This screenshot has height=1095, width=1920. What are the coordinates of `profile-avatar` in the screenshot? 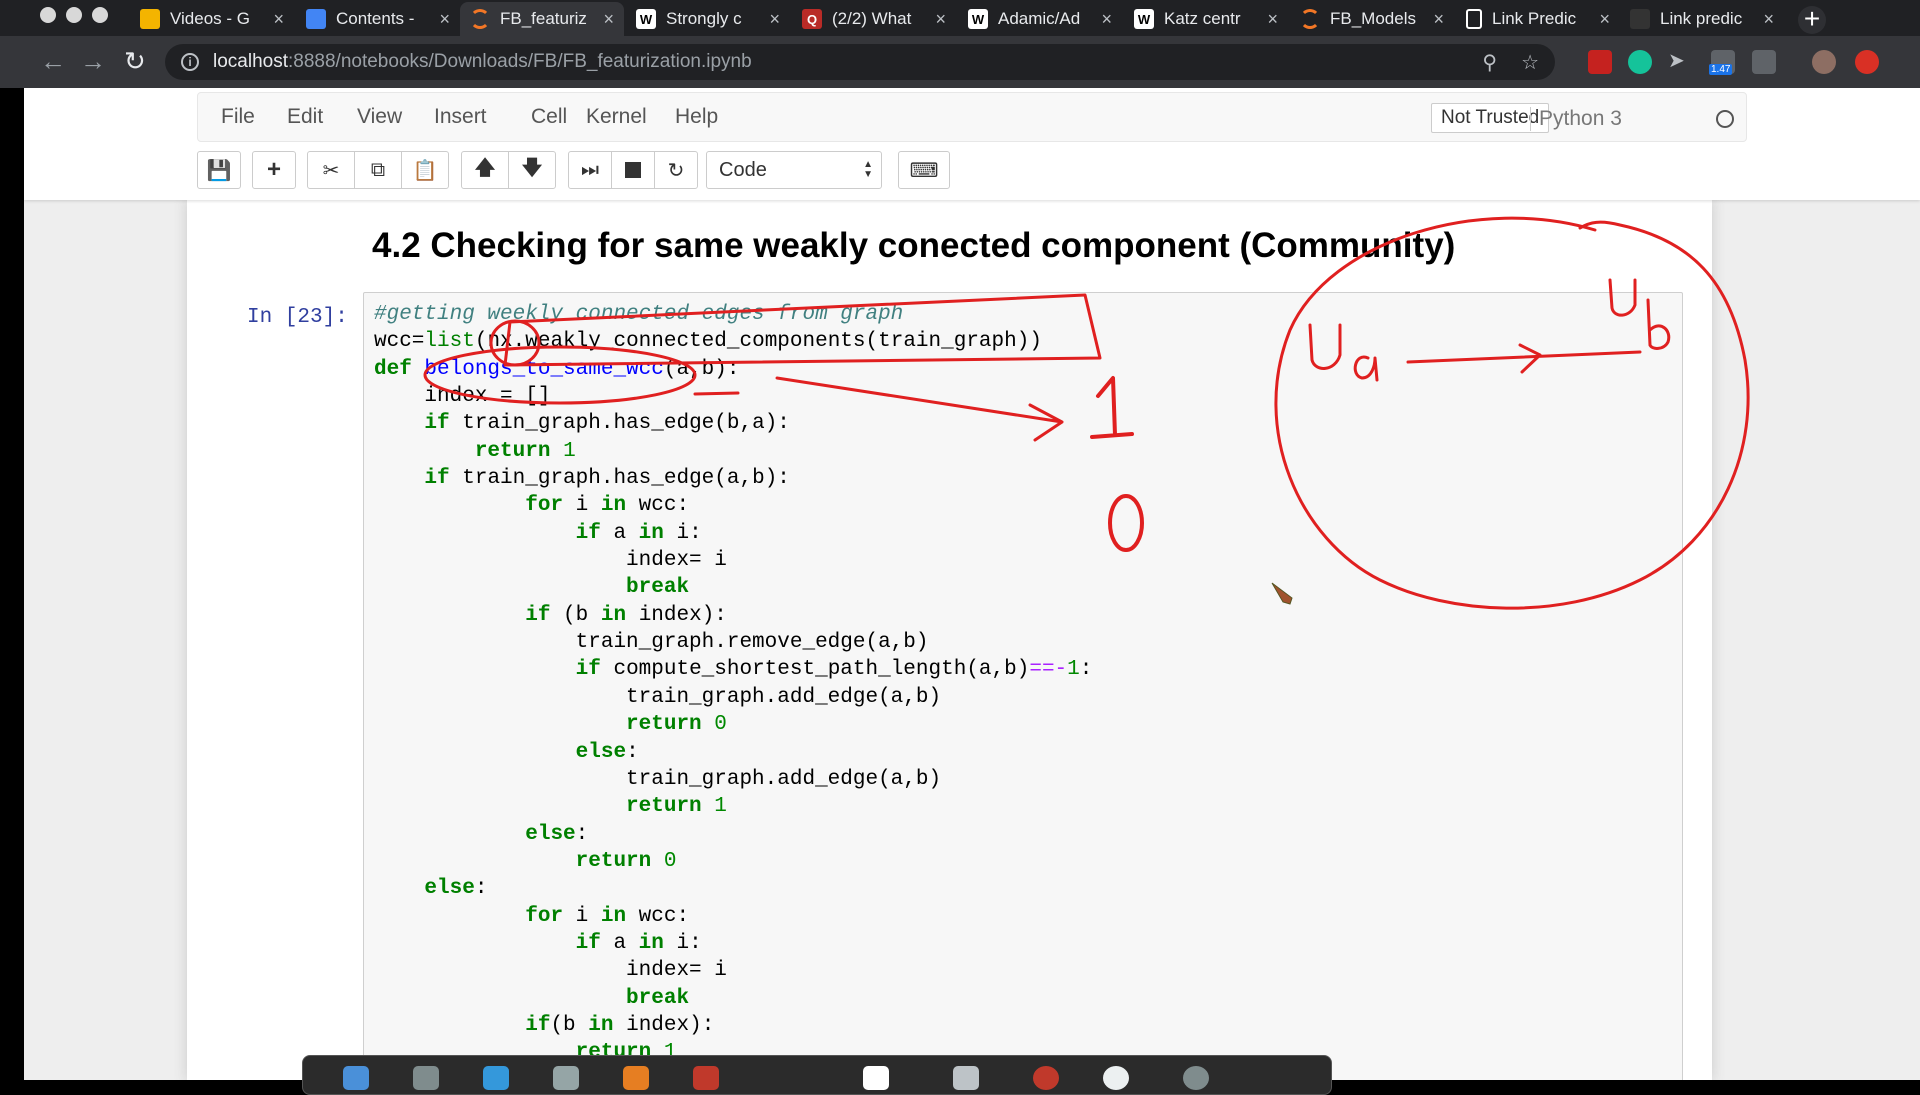 It's located at (1824, 62).